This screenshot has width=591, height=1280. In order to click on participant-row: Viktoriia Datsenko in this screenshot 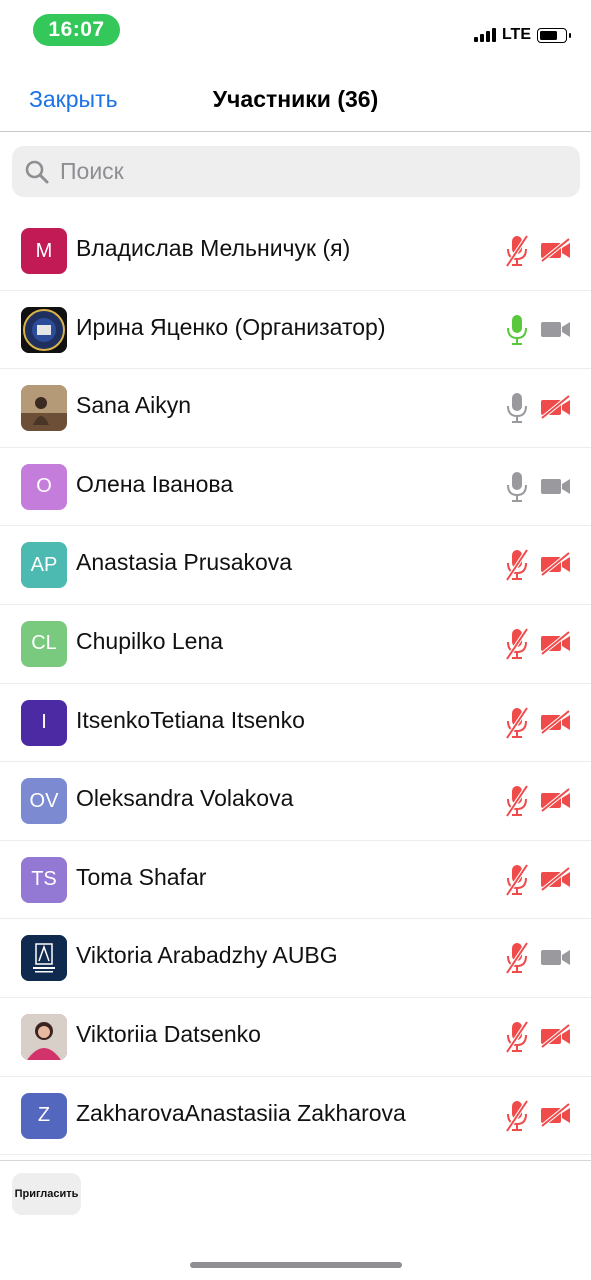, I will do `click(295, 1037)`.